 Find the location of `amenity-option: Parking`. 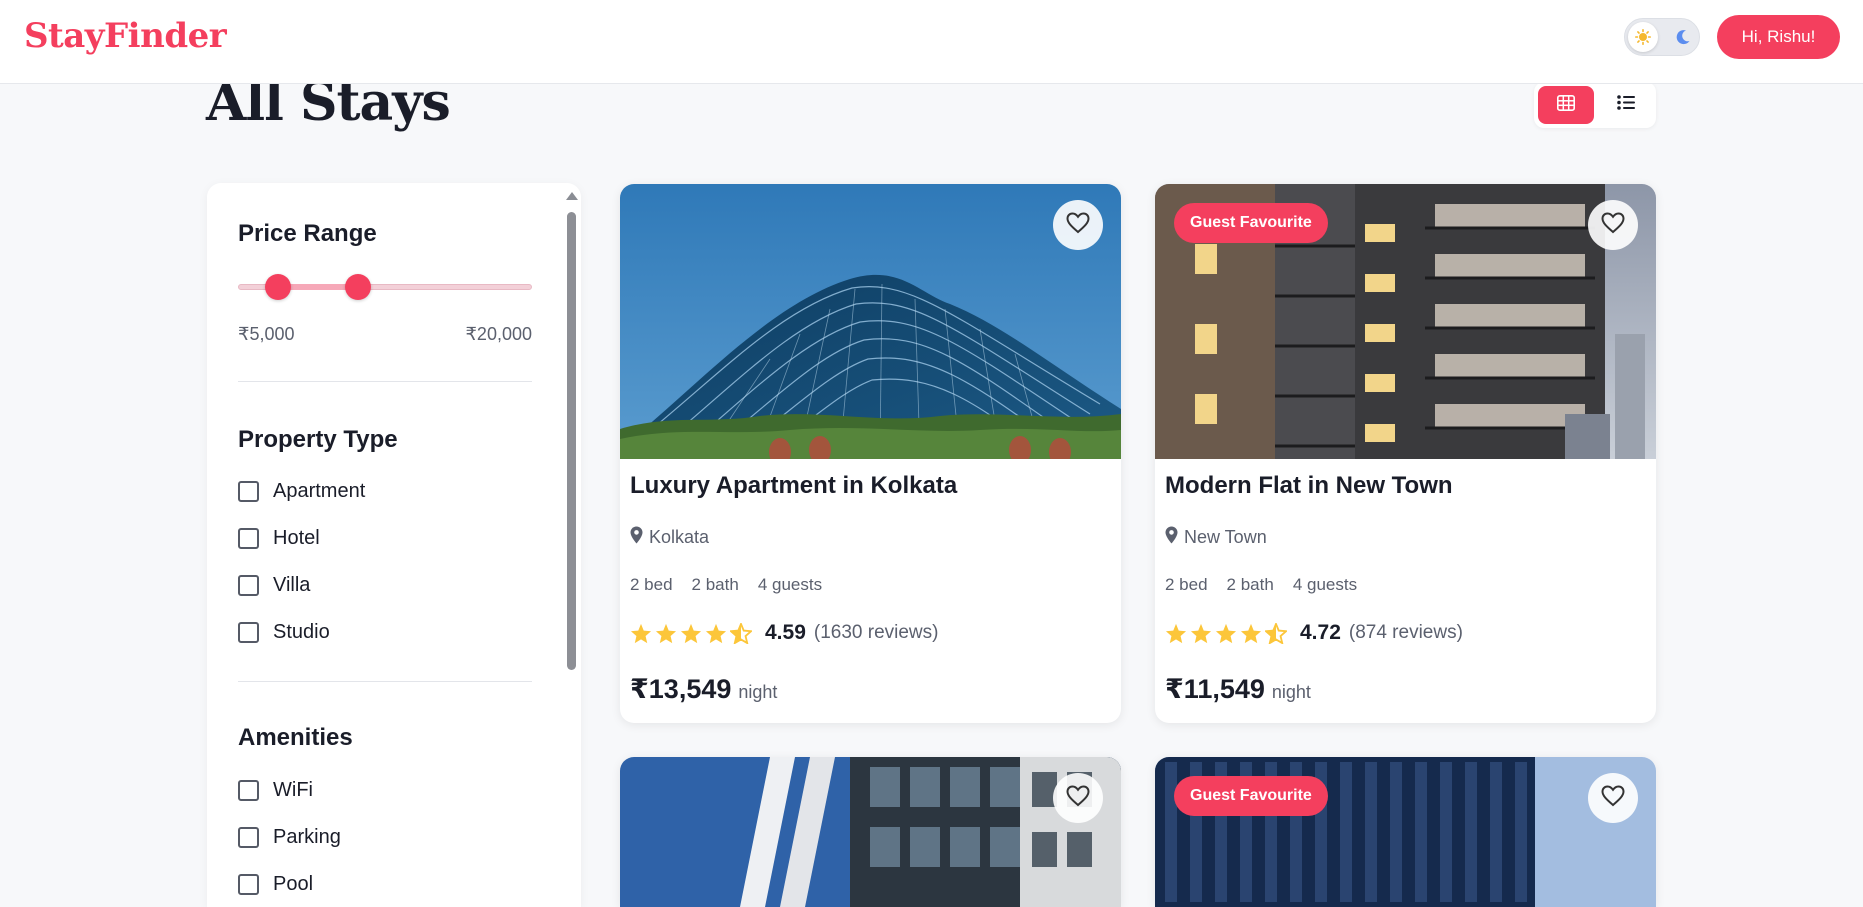

amenity-option: Parking is located at coordinates (289, 837).